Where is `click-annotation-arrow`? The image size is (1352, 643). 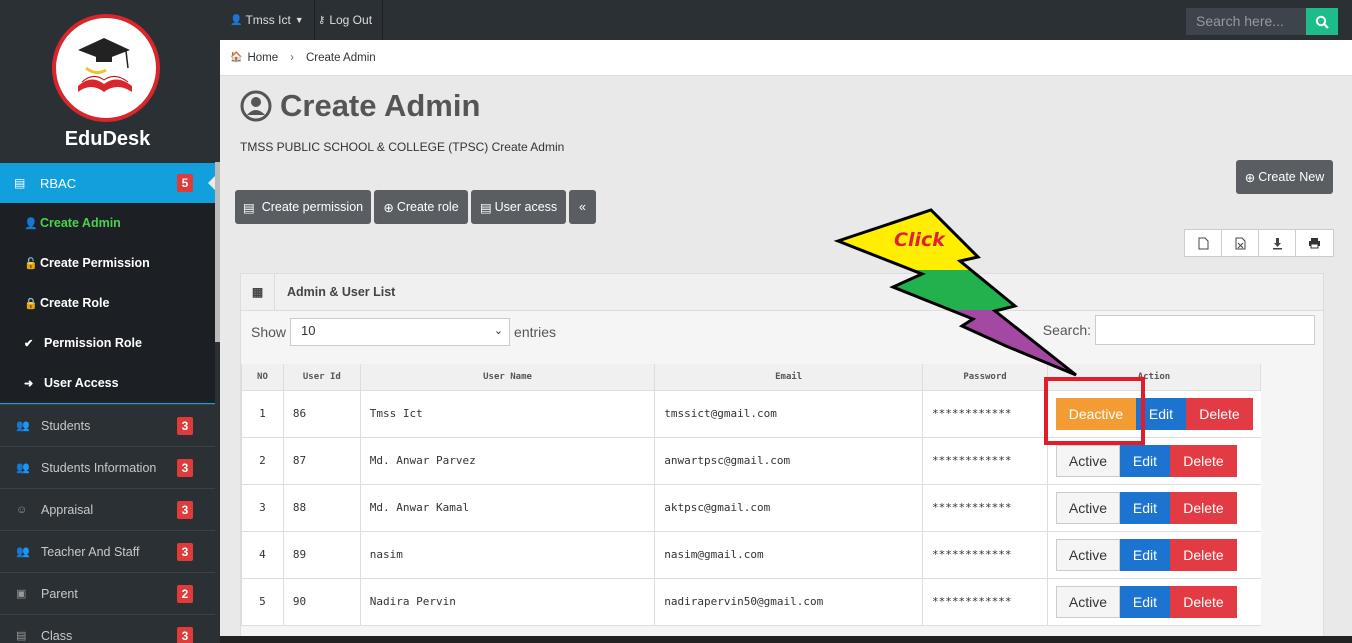
click-annotation-arrow is located at coordinates (955, 292).